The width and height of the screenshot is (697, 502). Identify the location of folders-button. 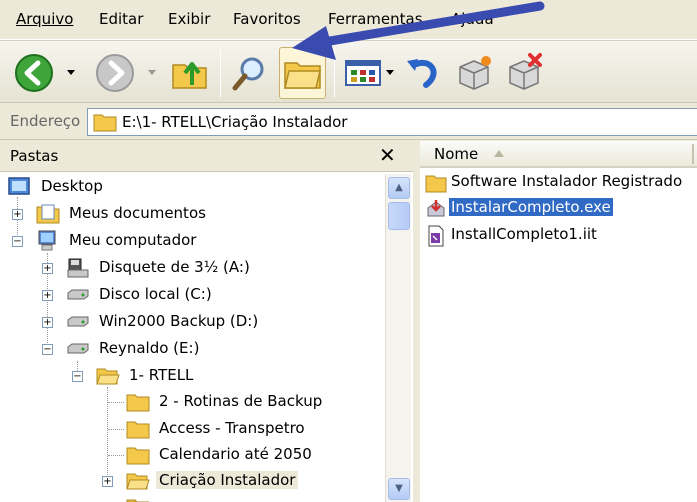
(302, 73).